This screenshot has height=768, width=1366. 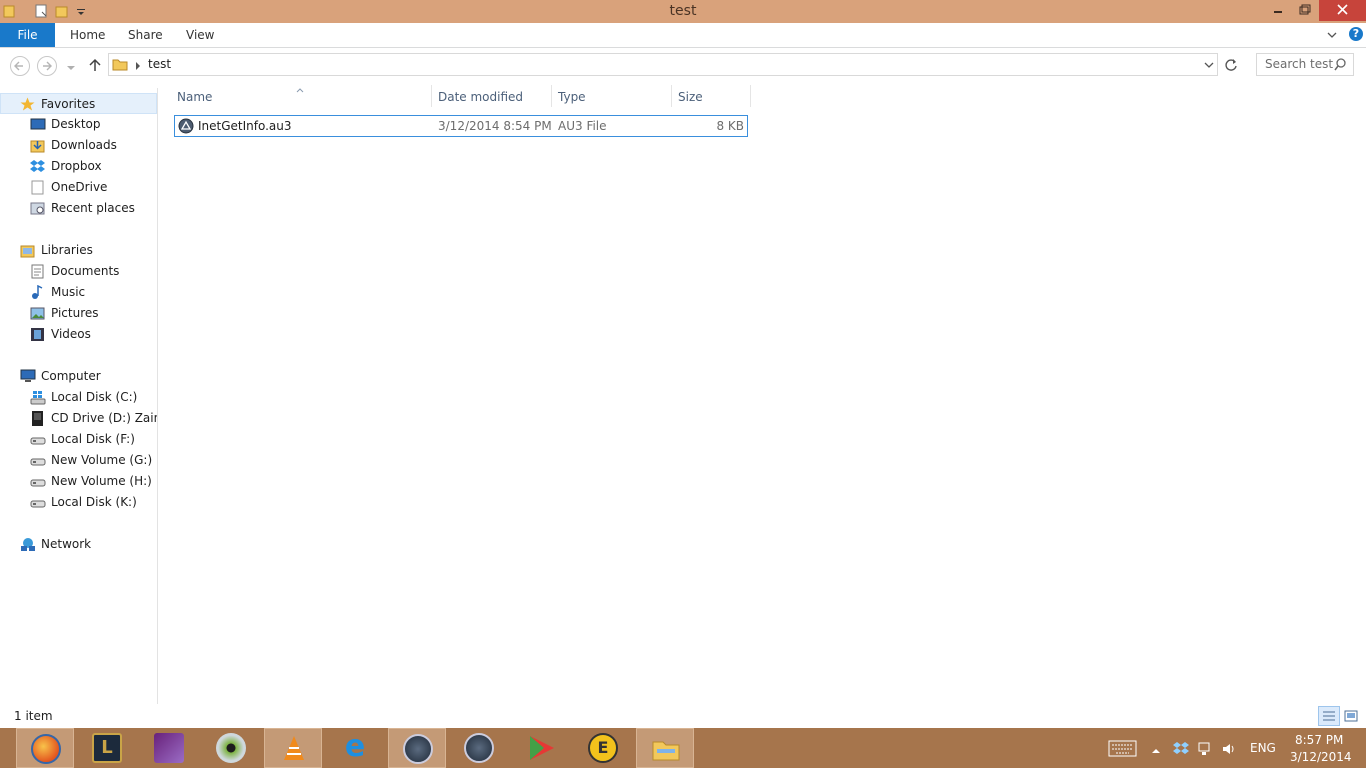 What do you see at coordinates (1229, 750) in the screenshot?
I see `volume-icon` at bounding box center [1229, 750].